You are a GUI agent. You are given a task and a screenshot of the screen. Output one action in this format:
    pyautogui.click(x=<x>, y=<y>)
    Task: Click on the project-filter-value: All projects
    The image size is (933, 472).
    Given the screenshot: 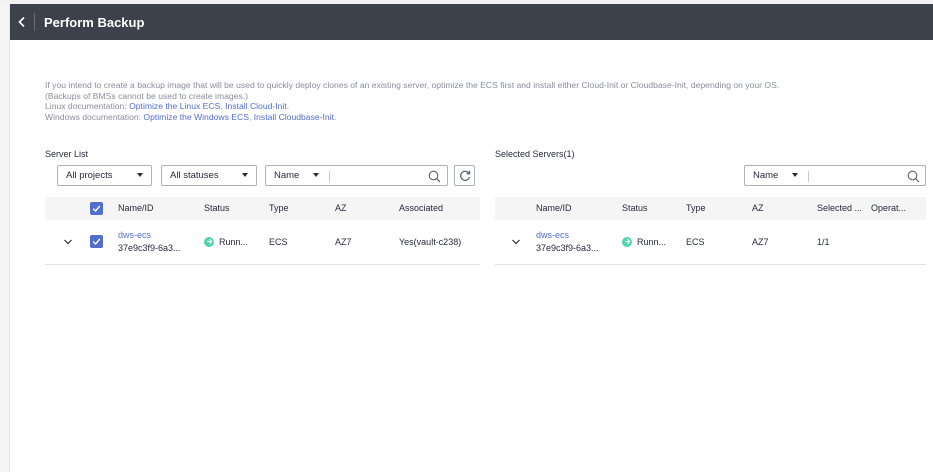 What is the action you would take?
    pyautogui.click(x=89, y=175)
    